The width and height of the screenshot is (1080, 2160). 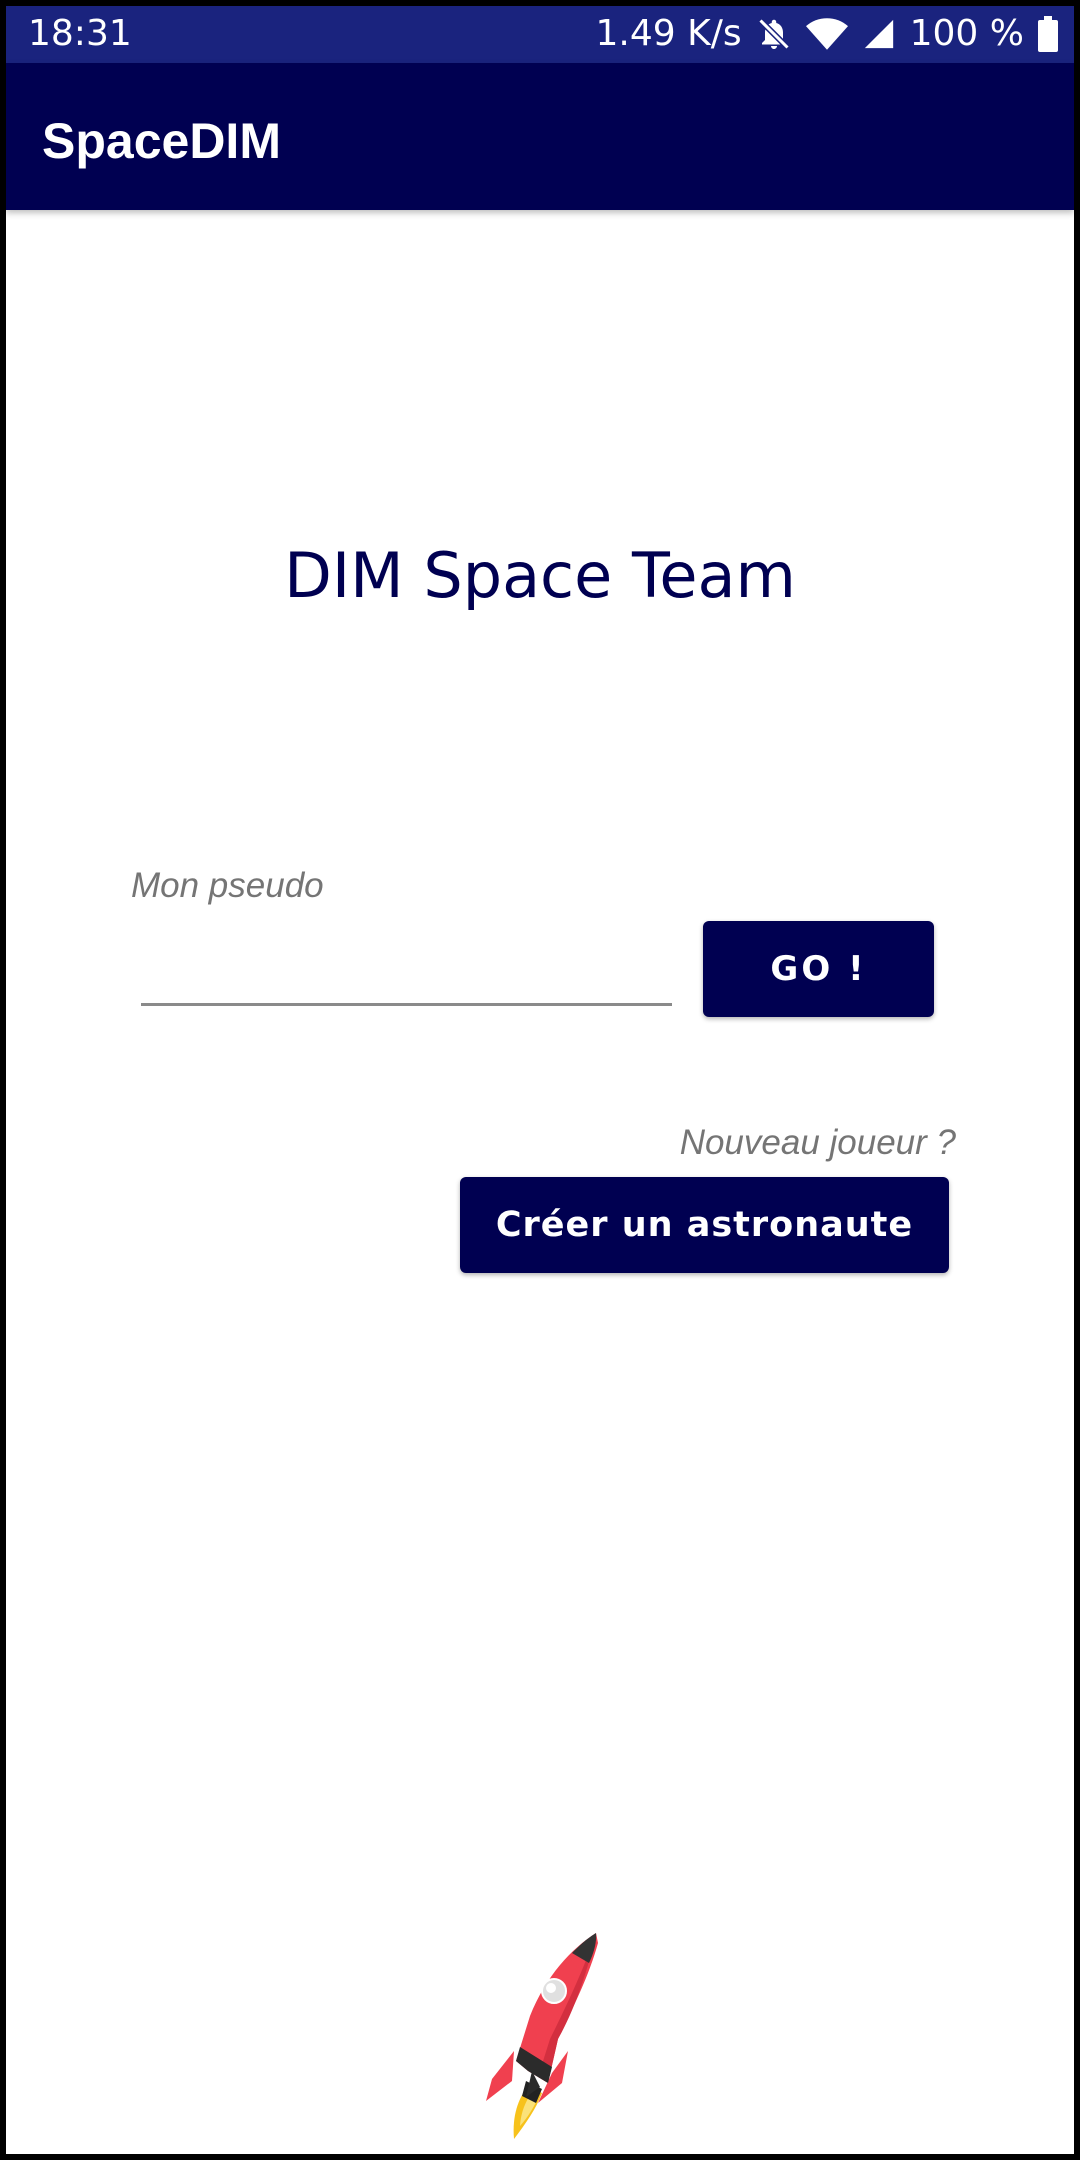 I want to click on battery-icon, so click(x=1048, y=34).